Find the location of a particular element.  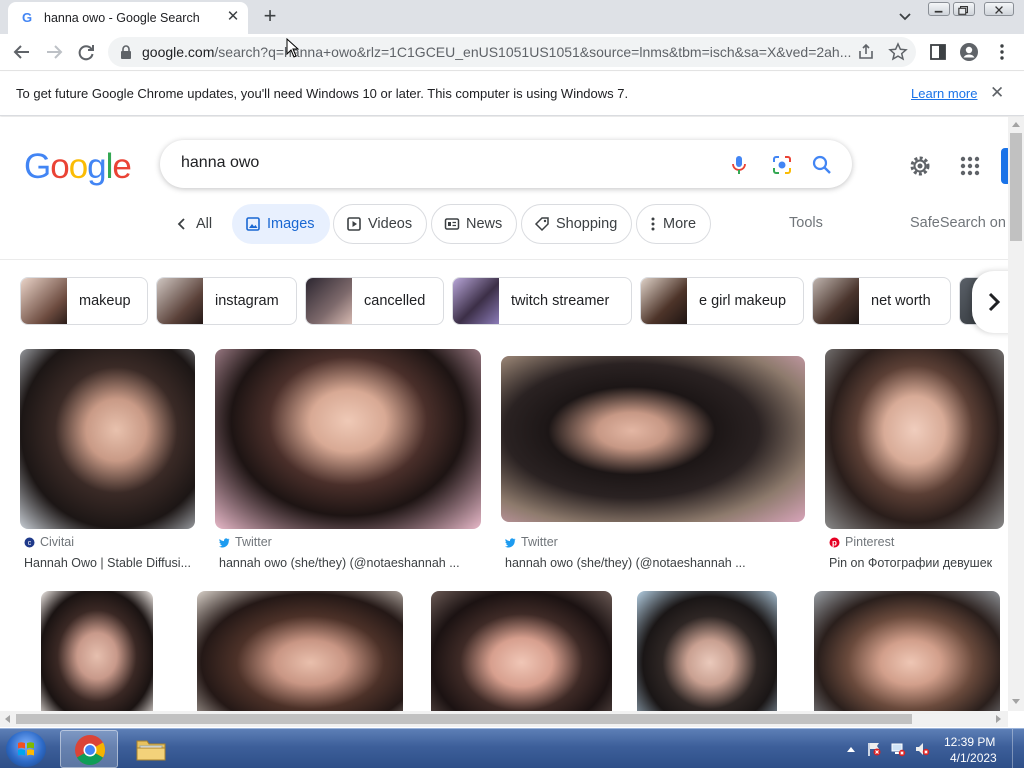

search-box: hanna owo is located at coordinates (506, 164).